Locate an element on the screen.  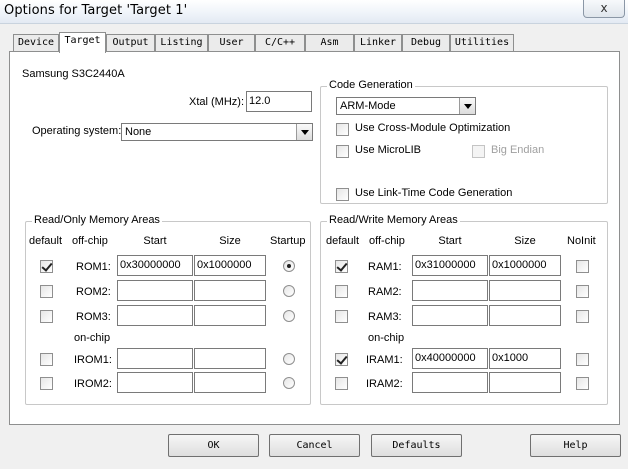
iram1-start-input: 0x40000000 is located at coordinates (450, 358).